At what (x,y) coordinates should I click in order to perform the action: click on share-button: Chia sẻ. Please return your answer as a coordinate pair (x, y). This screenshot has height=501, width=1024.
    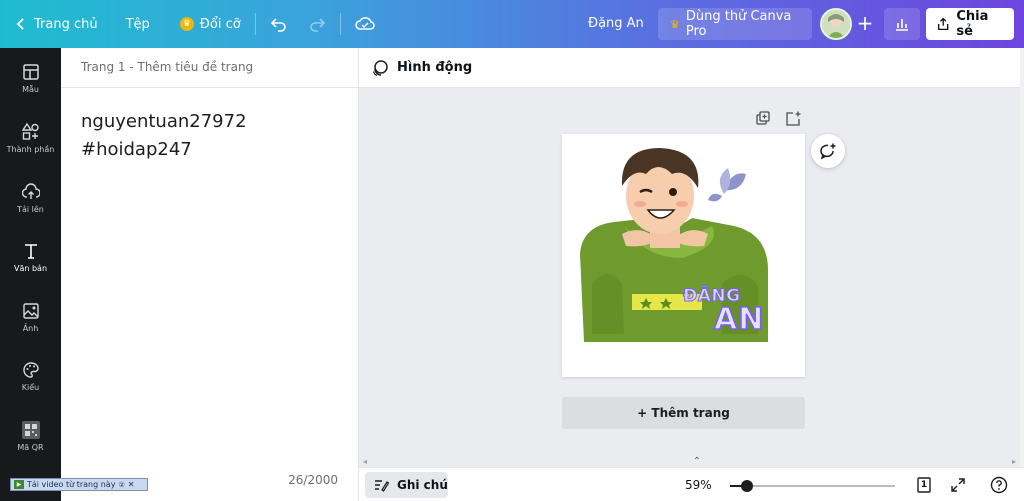
    Looking at the image, I should click on (970, 24).